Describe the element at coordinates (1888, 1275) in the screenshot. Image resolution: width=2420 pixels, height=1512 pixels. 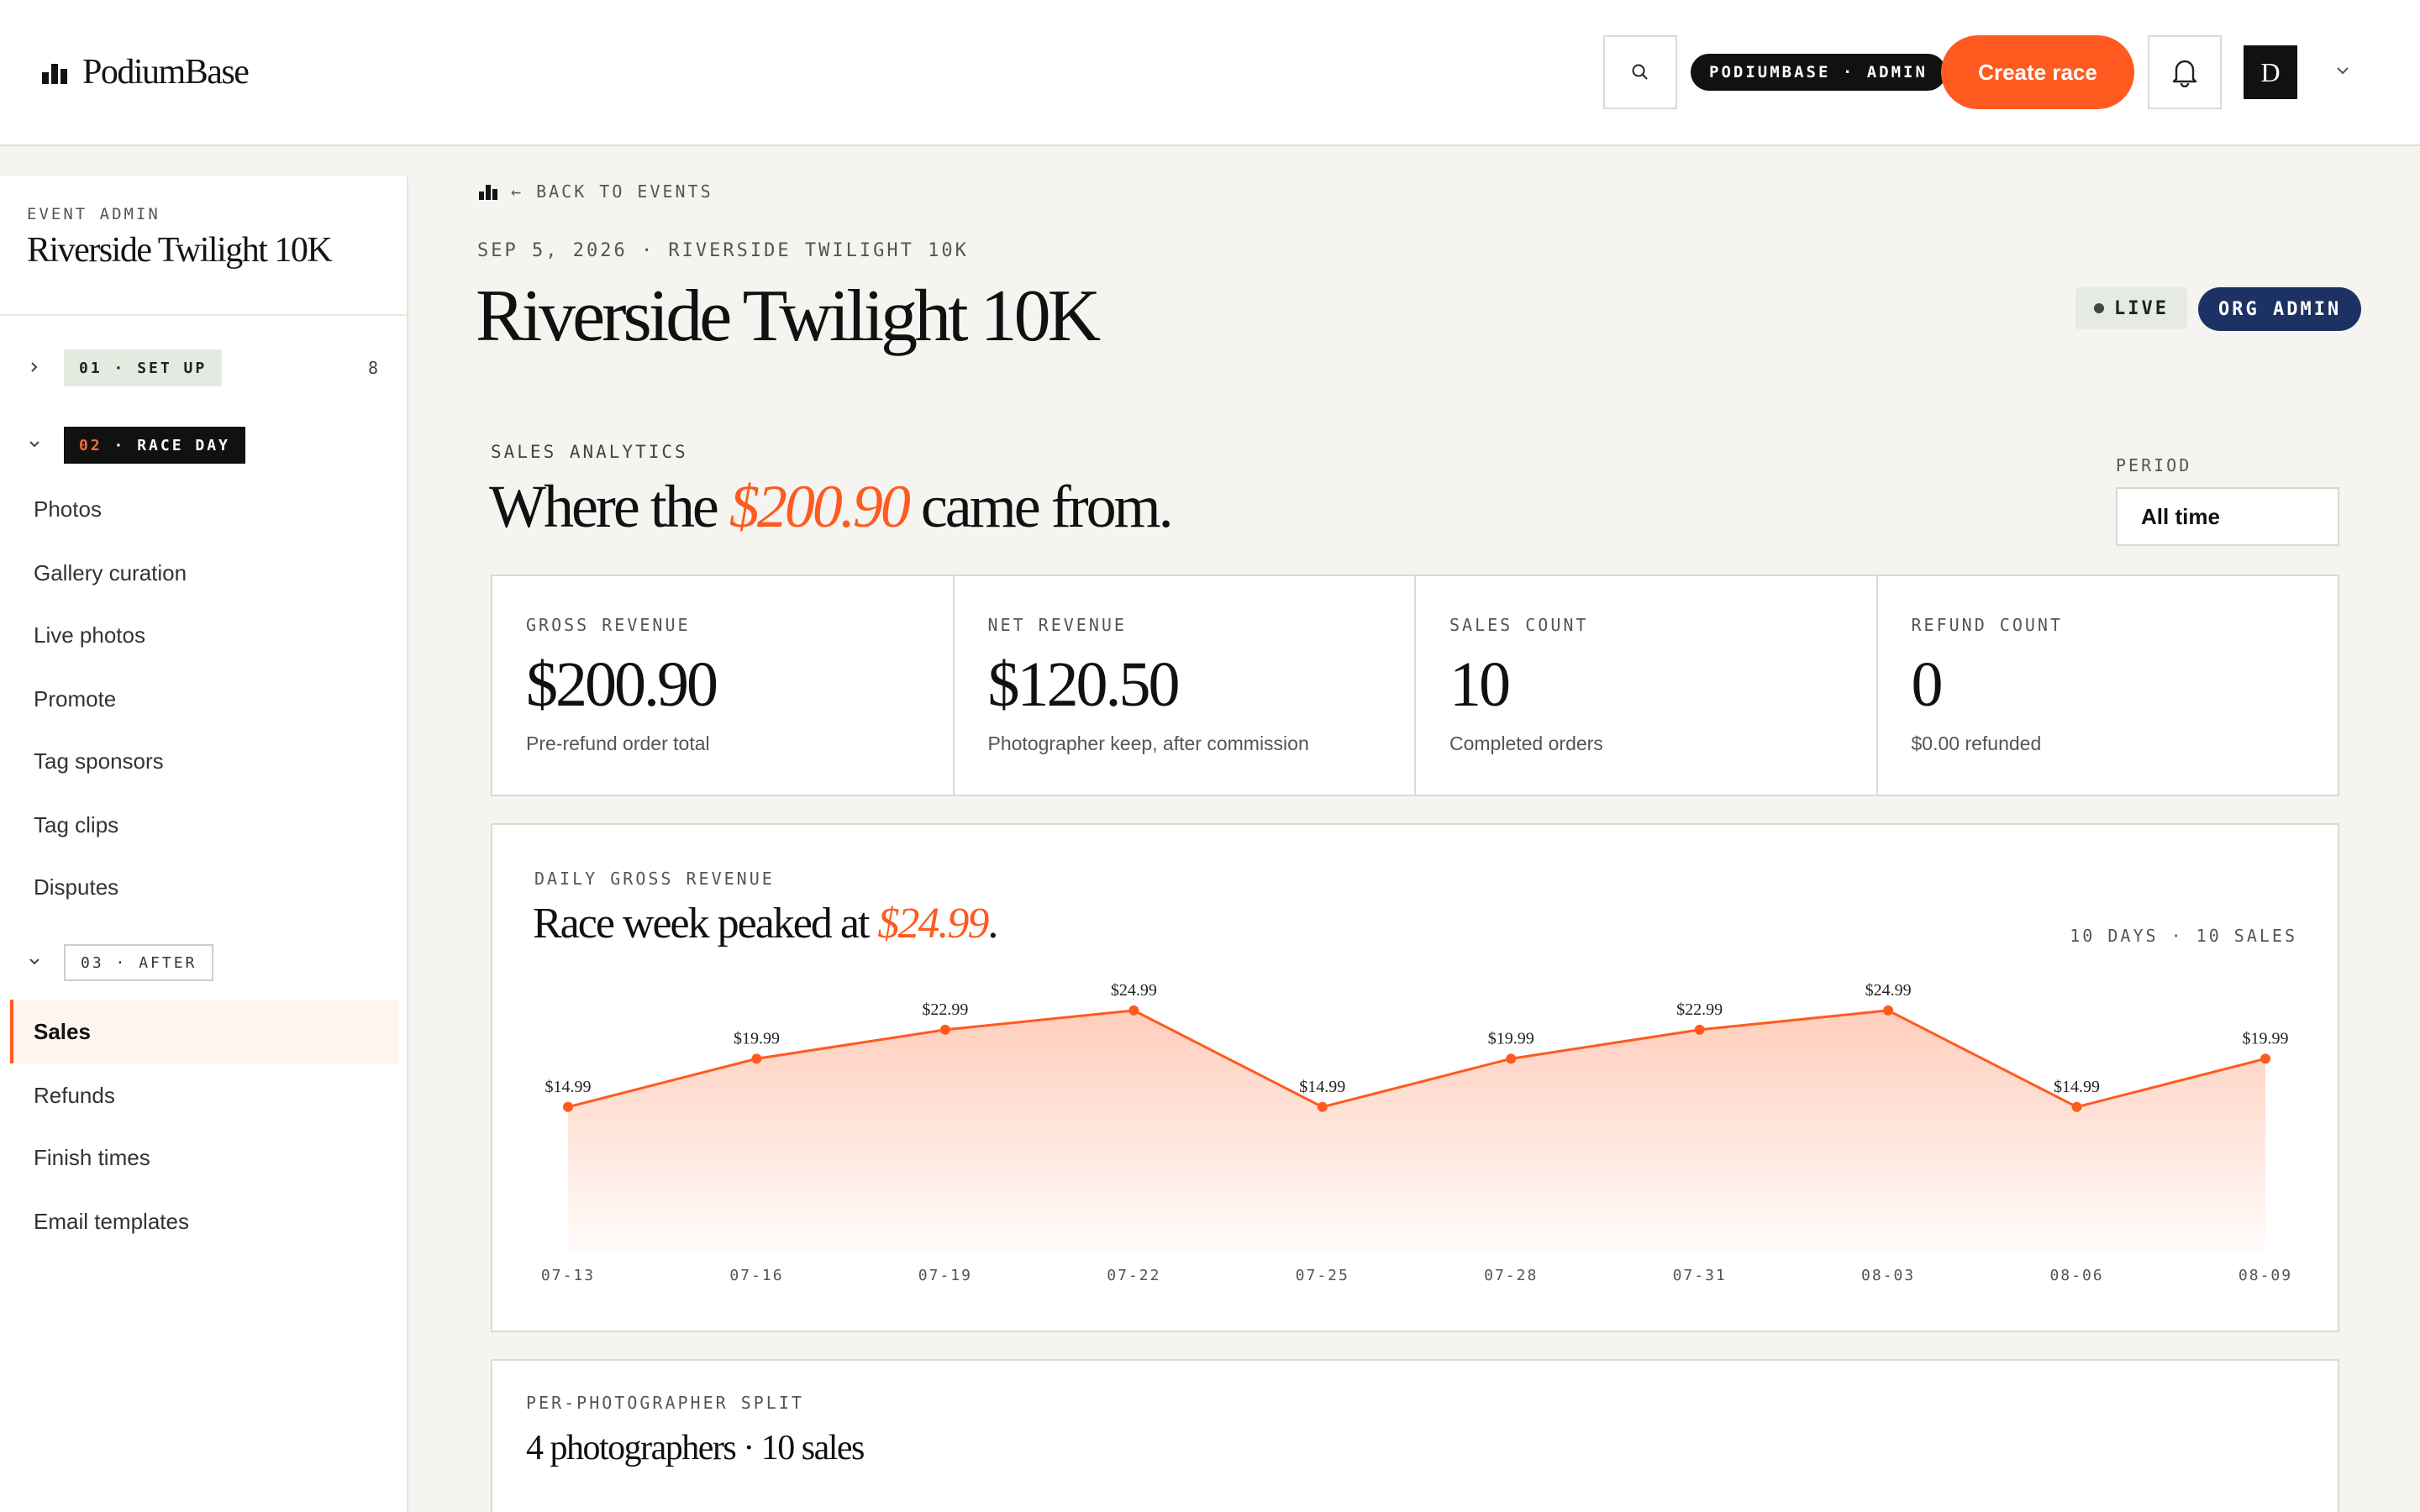
I see `chart-x-tick: 08-03` at that location.